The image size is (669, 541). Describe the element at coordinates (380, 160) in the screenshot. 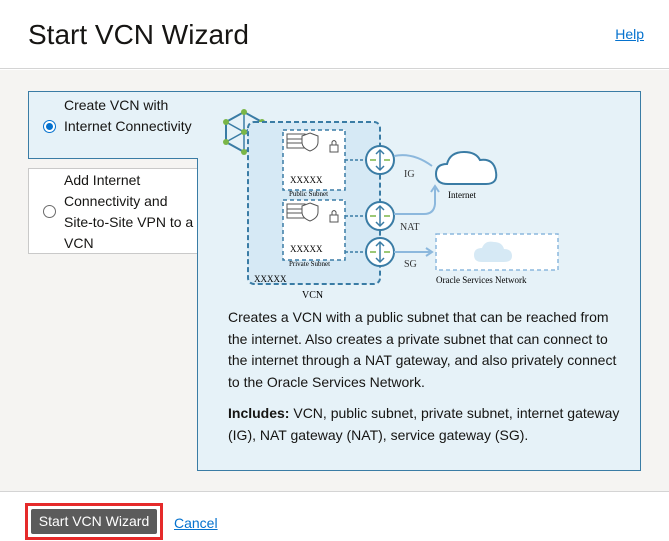

I see `internet-gateway-icon` at that location.